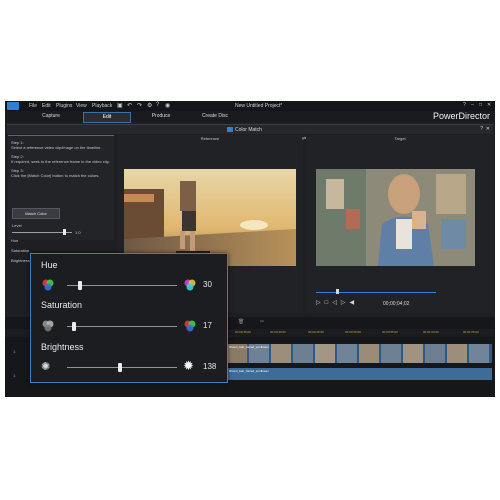  What do you see at coordinates (359, 374) in the screenshot?
I see `audio-clip: Brown_hair_haired_sunflower` at bounding box center [359, 374].